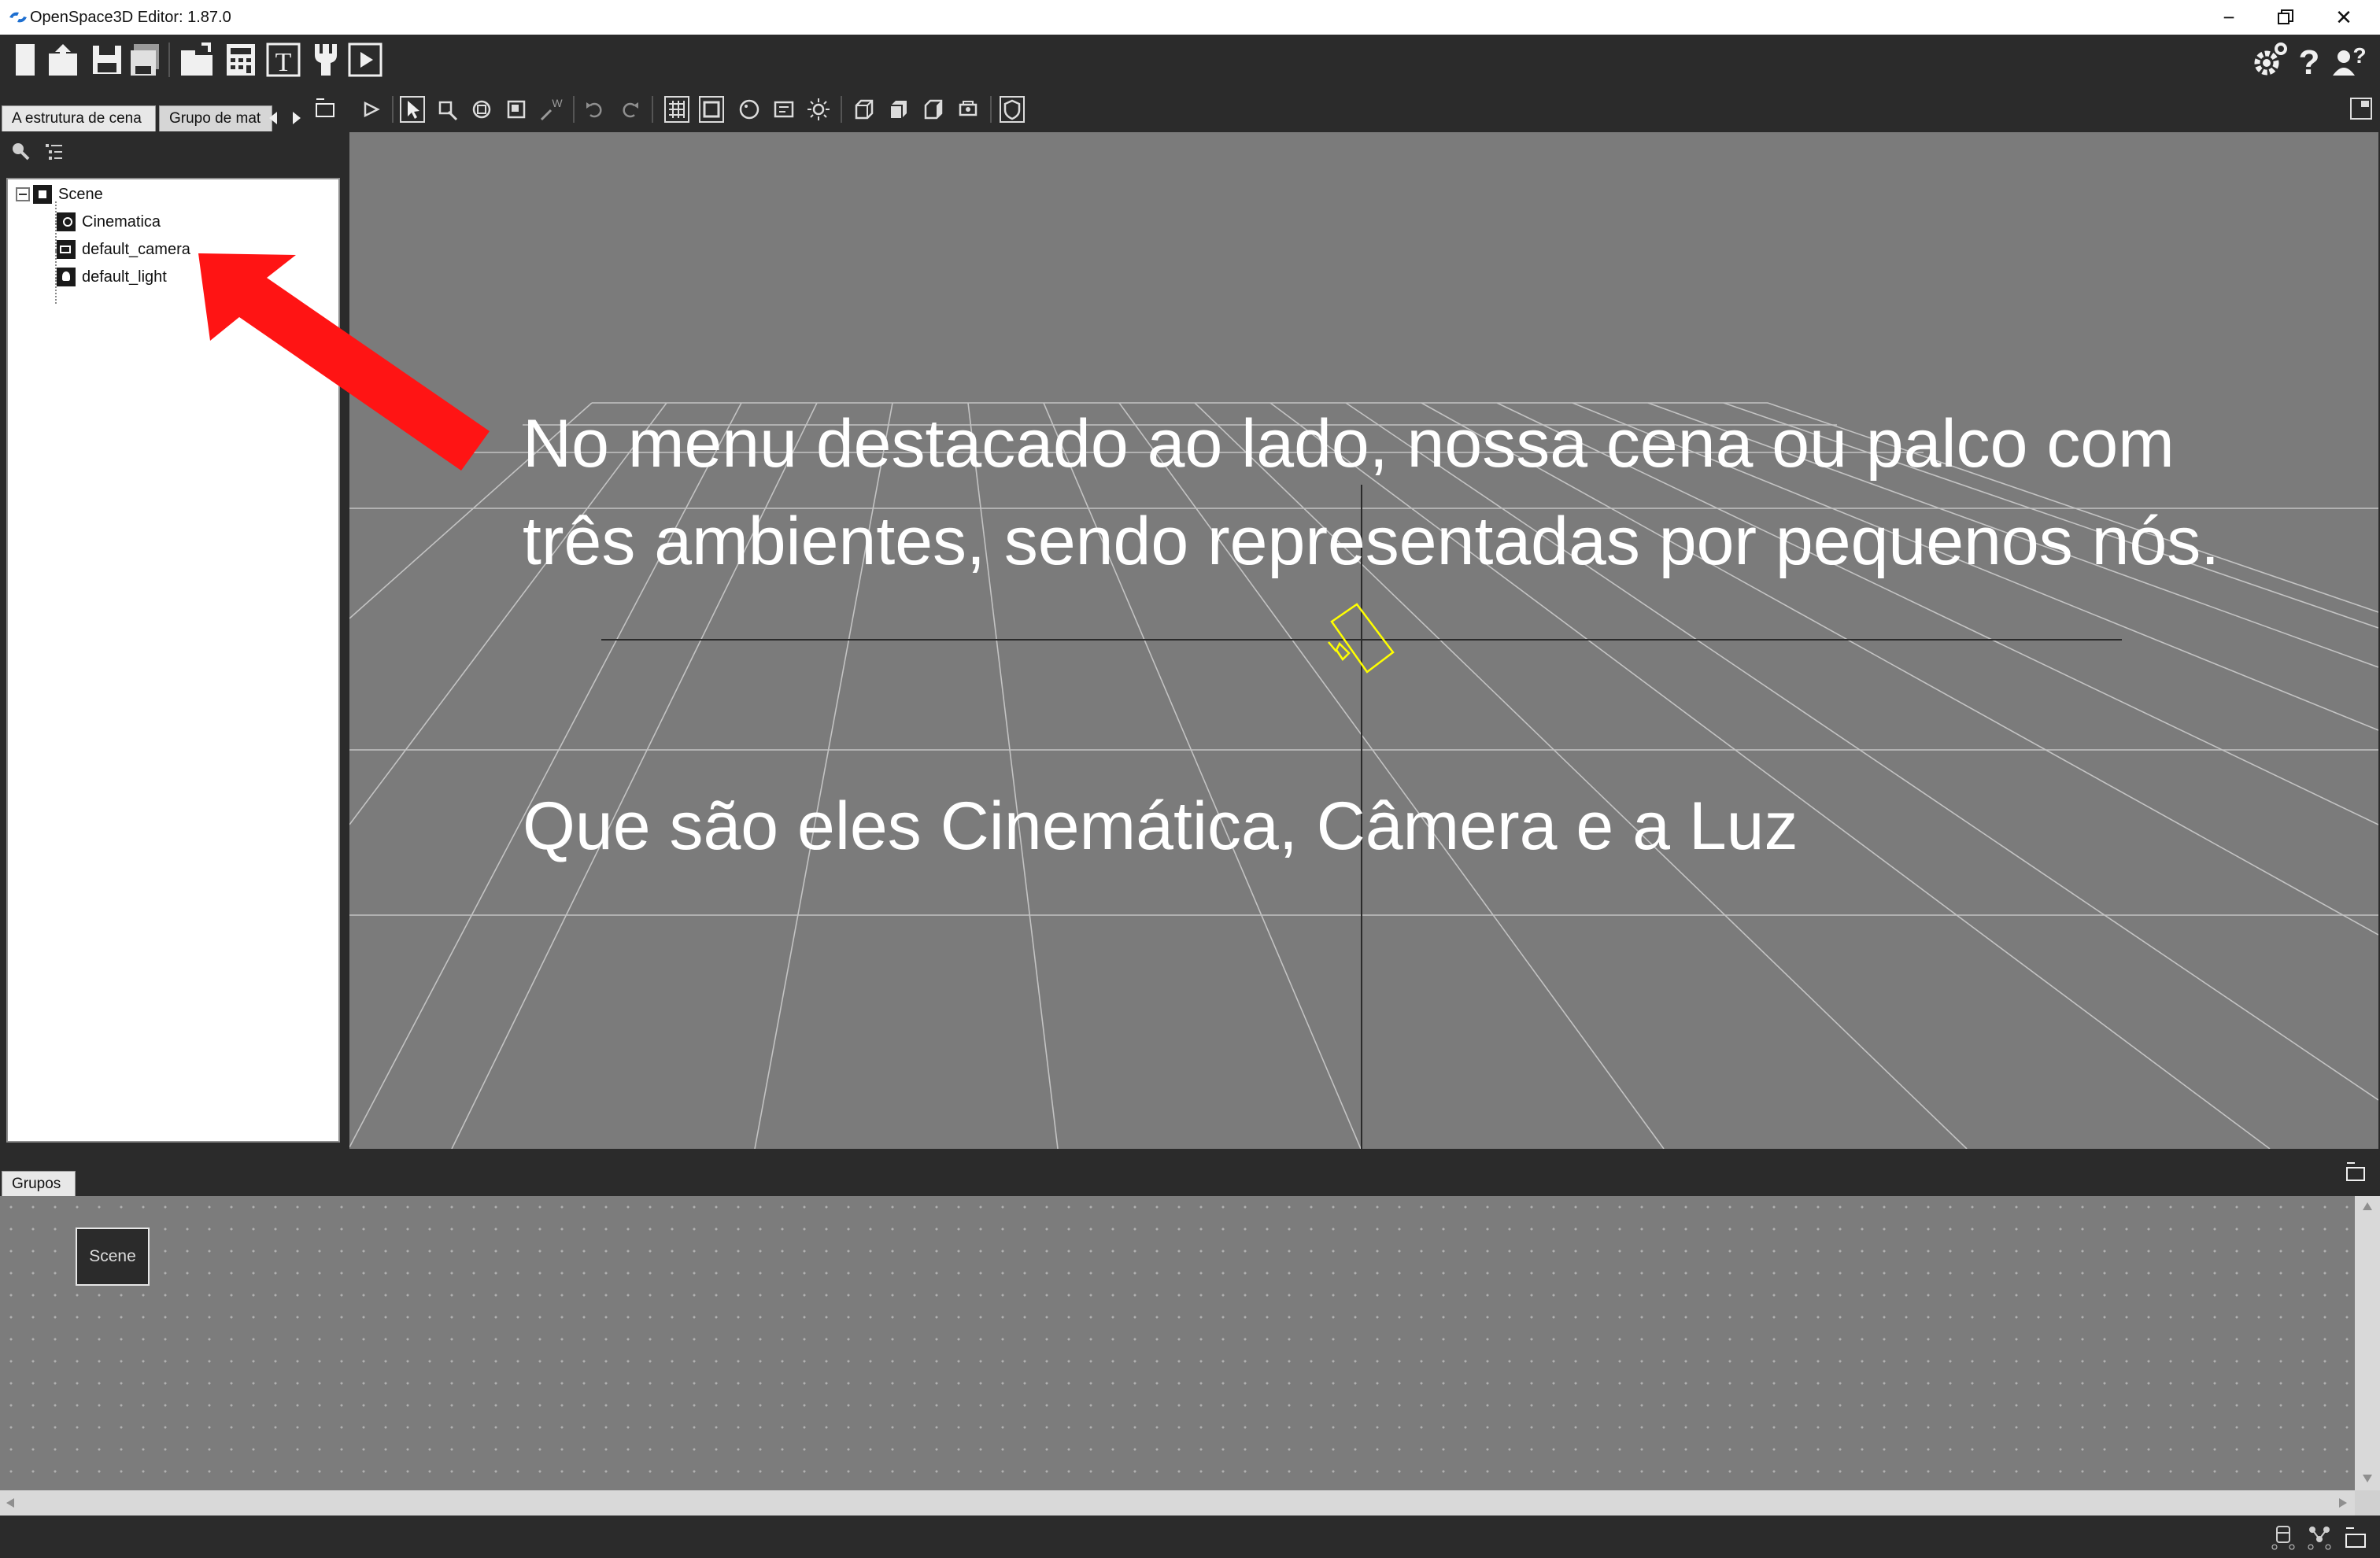 The image size is (2380, 1558). I want to click on scroll-down-icon, so click(2367, 1478).